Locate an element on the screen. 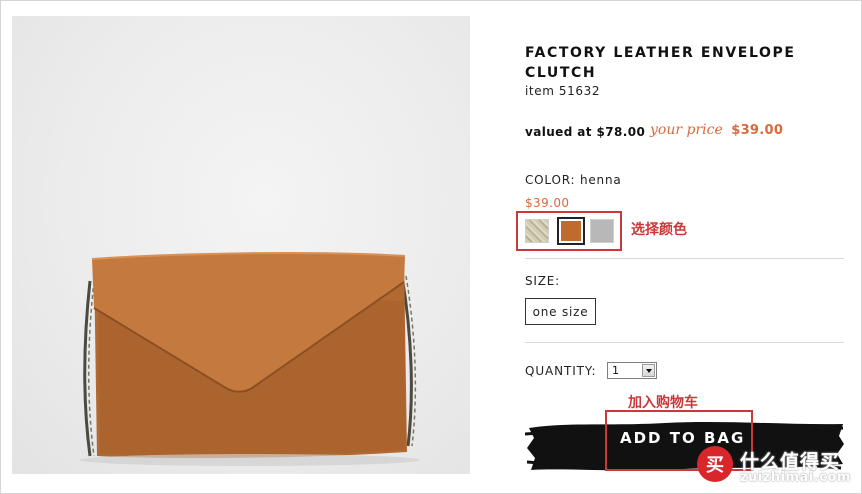 This screenshot has width=862, height=494. product-title: FACTORY LEATHER ENVELOPE CLUTCH is located at coordinates (660, 63).